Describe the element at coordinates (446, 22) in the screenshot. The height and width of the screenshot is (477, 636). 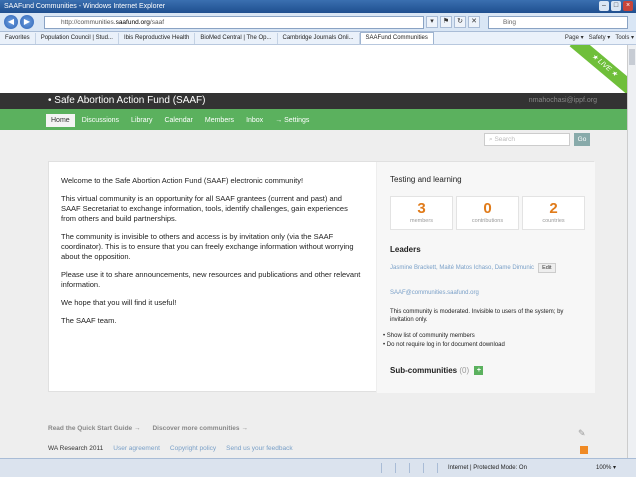
I see `compatibility-icon: ⚑` at that location.